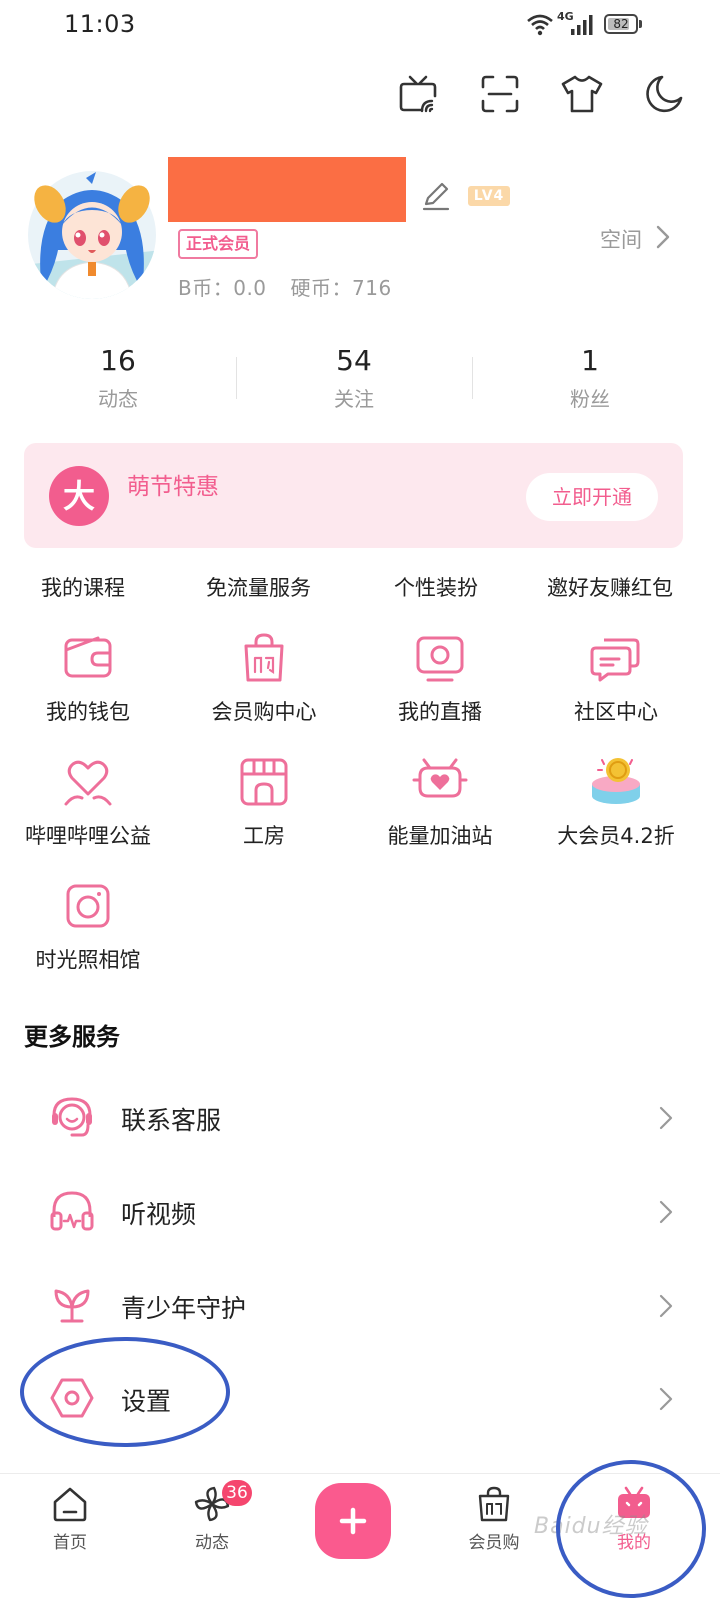 Image resolution: width=720 pixels, height=1601 pixels. Describe the element at coordinates (616, 712) in the screenshot. I see `grid-item-label: 社区中心` at that location.